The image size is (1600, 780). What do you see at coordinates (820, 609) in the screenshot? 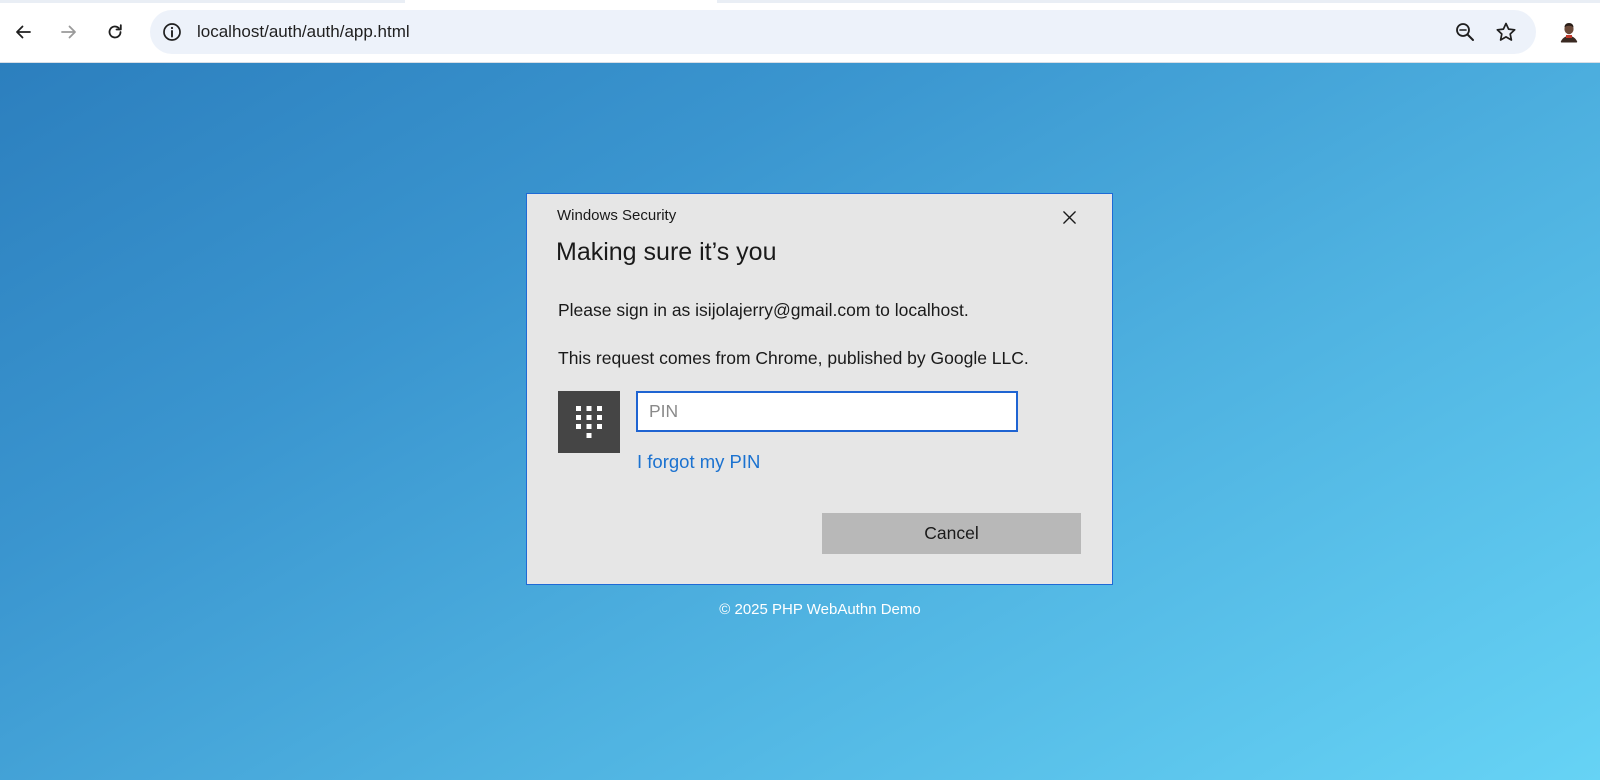
I see `footer-copyright: © 2025 PHP WebAuthn Demo` at bounding box center [820, 609].